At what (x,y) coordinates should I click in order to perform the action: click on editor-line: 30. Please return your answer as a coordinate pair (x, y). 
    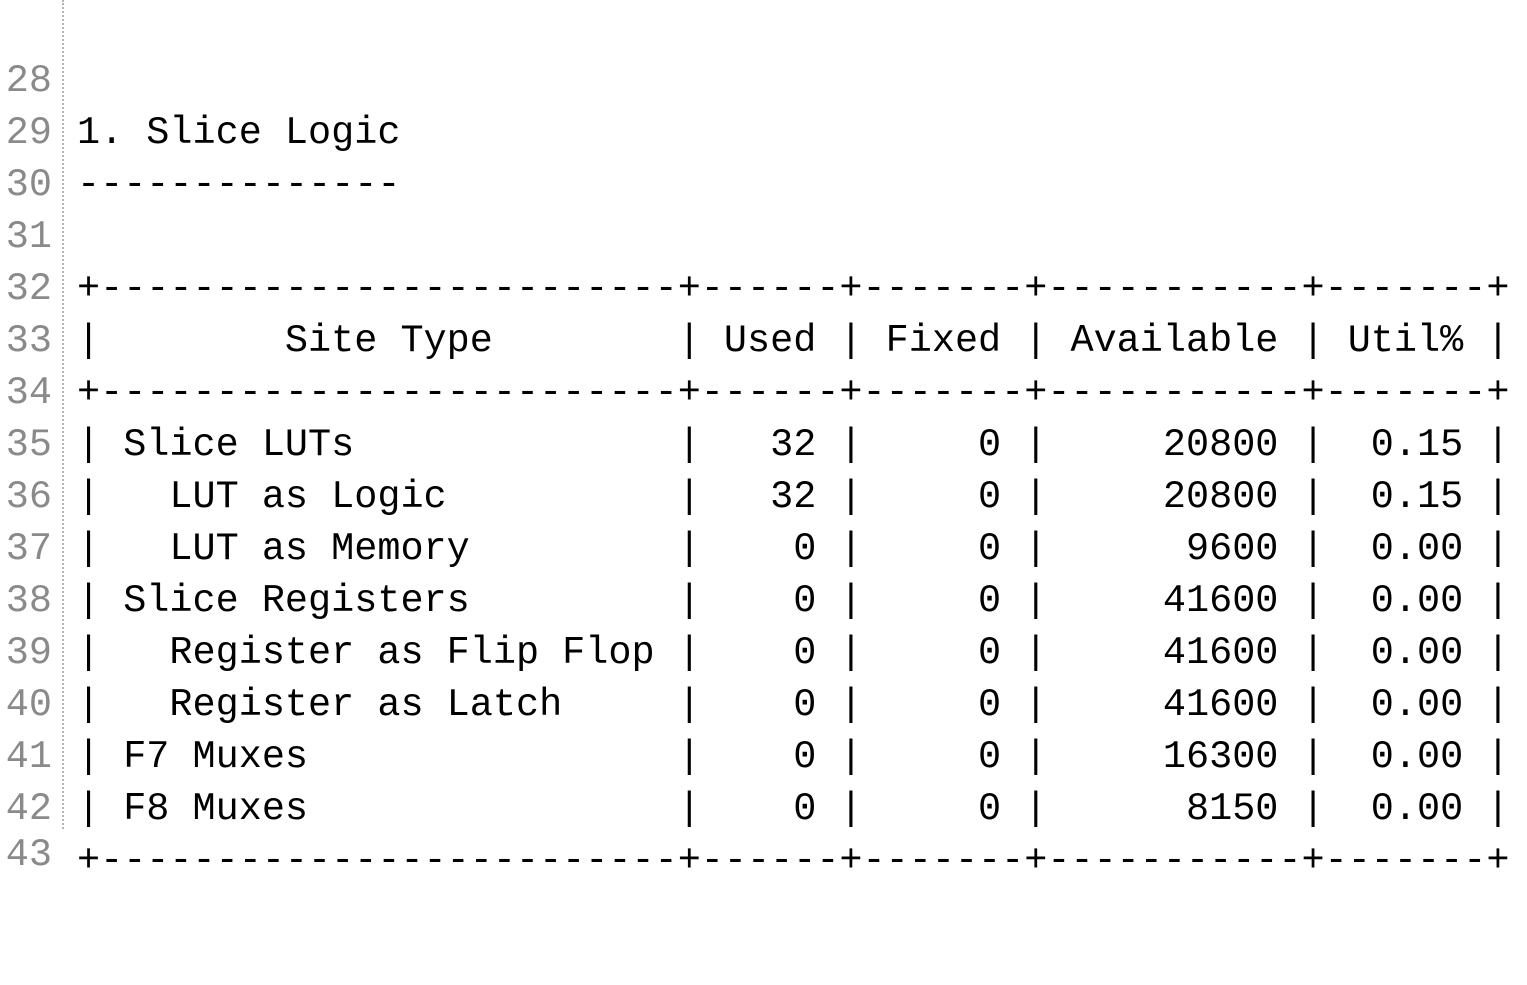
    Looking at the image, I should click on (763, 157).